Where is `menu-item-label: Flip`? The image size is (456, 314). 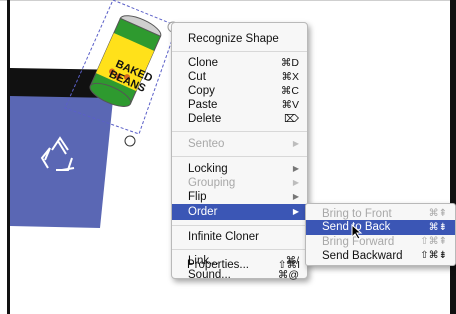 menu-item-label: Flip is located at coordinates (197, 197).